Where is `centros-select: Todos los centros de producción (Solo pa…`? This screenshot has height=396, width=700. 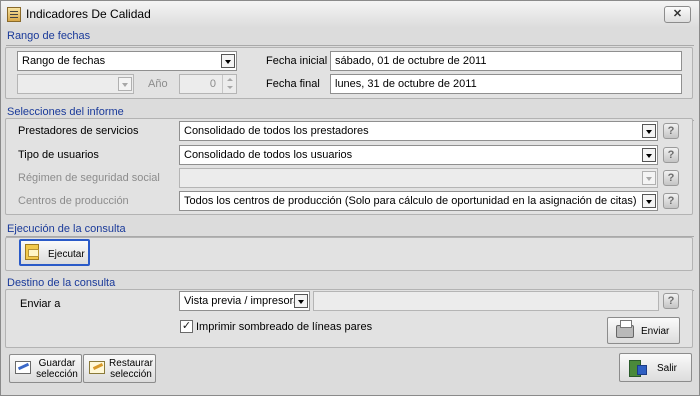
centros-select: Todos los centros de producción (Solo pa… is located at coordinates (418, 201).